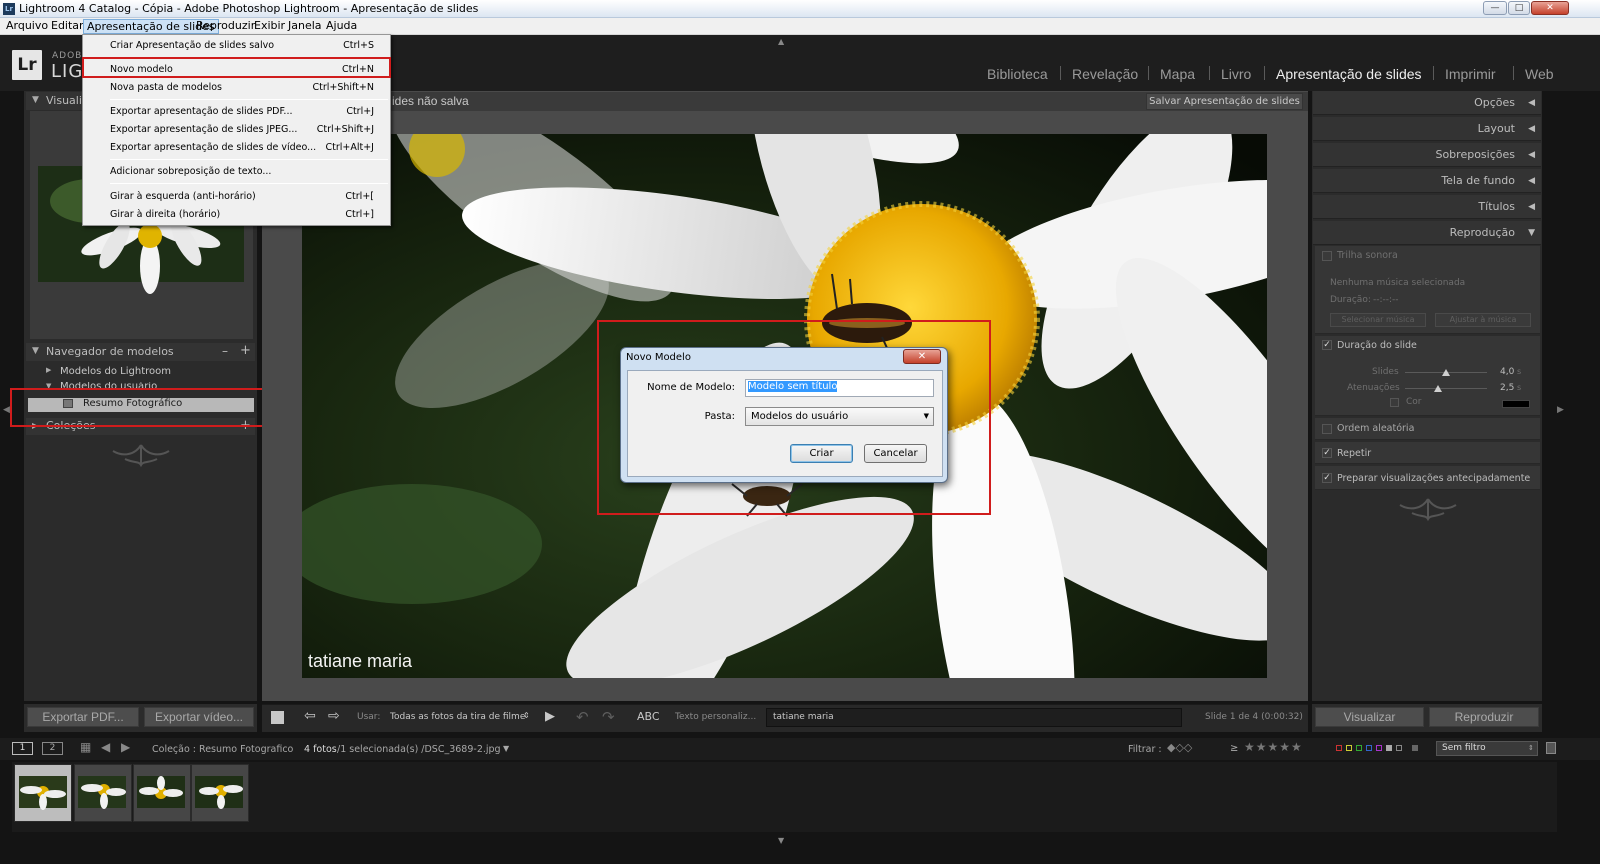  I want to click on module-apresentacao: Apresentação de slides, so click(1349, 74).